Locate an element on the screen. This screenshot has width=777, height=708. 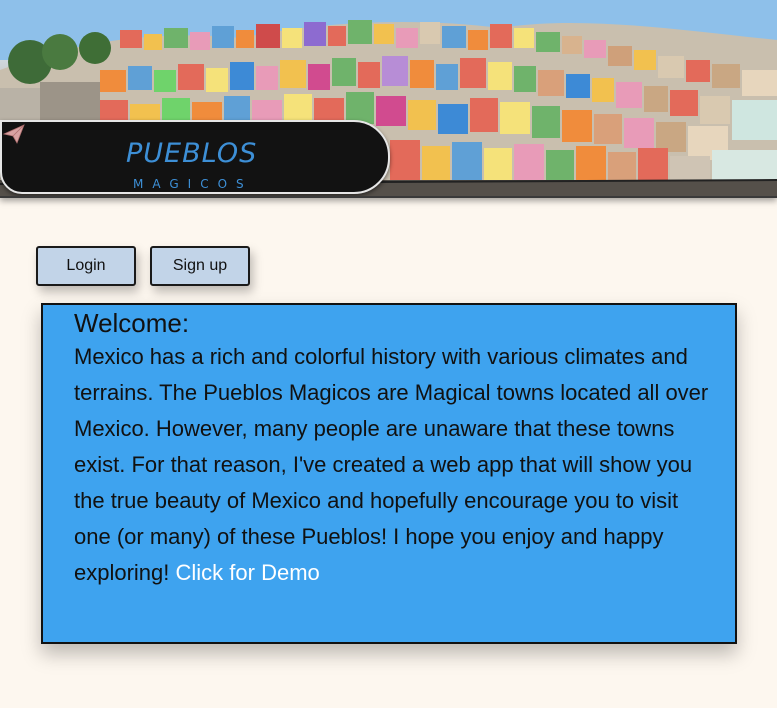
welcome-title: Welcome: is located at coordinates (132, 323).